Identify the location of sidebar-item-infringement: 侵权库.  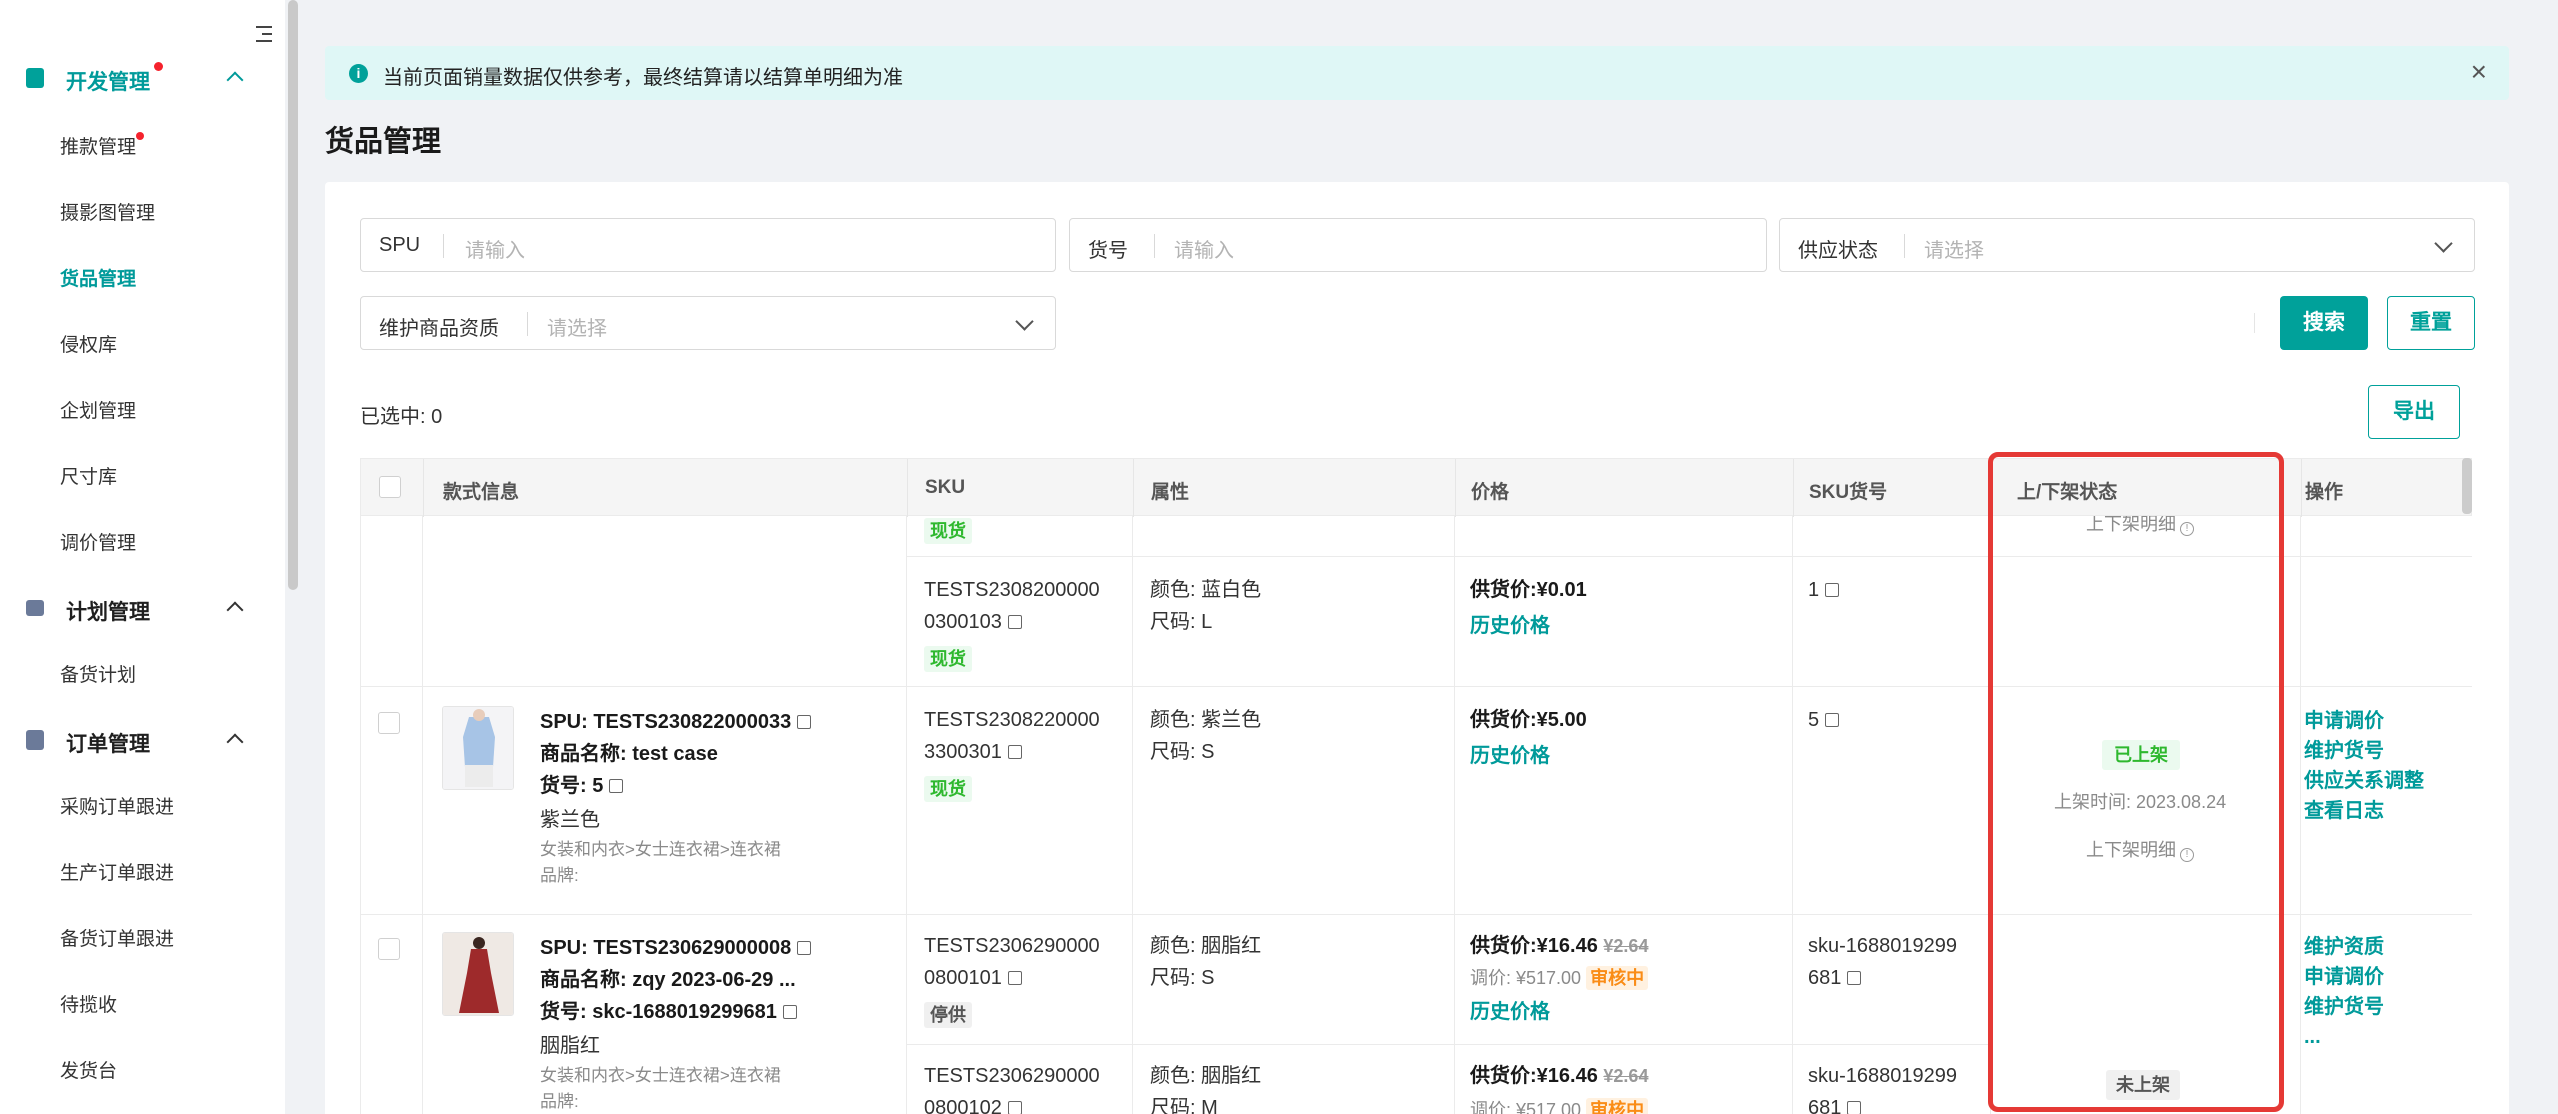
(88, 343).